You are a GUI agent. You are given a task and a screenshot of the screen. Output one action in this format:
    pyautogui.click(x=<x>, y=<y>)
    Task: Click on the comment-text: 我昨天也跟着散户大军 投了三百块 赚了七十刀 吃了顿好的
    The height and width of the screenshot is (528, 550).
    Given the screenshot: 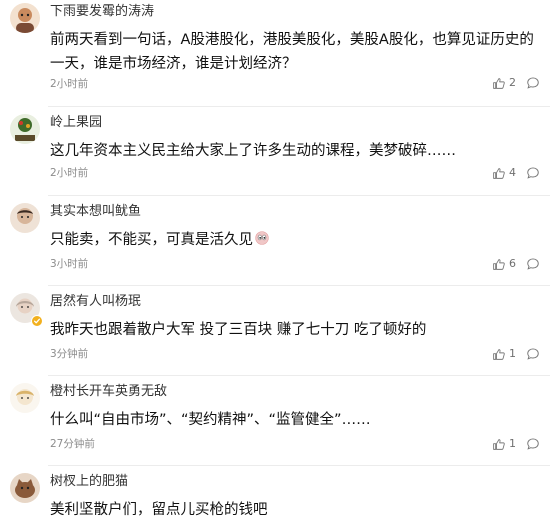 What is the action you would take?
    pyautogui.click(x=238, y=330)
    